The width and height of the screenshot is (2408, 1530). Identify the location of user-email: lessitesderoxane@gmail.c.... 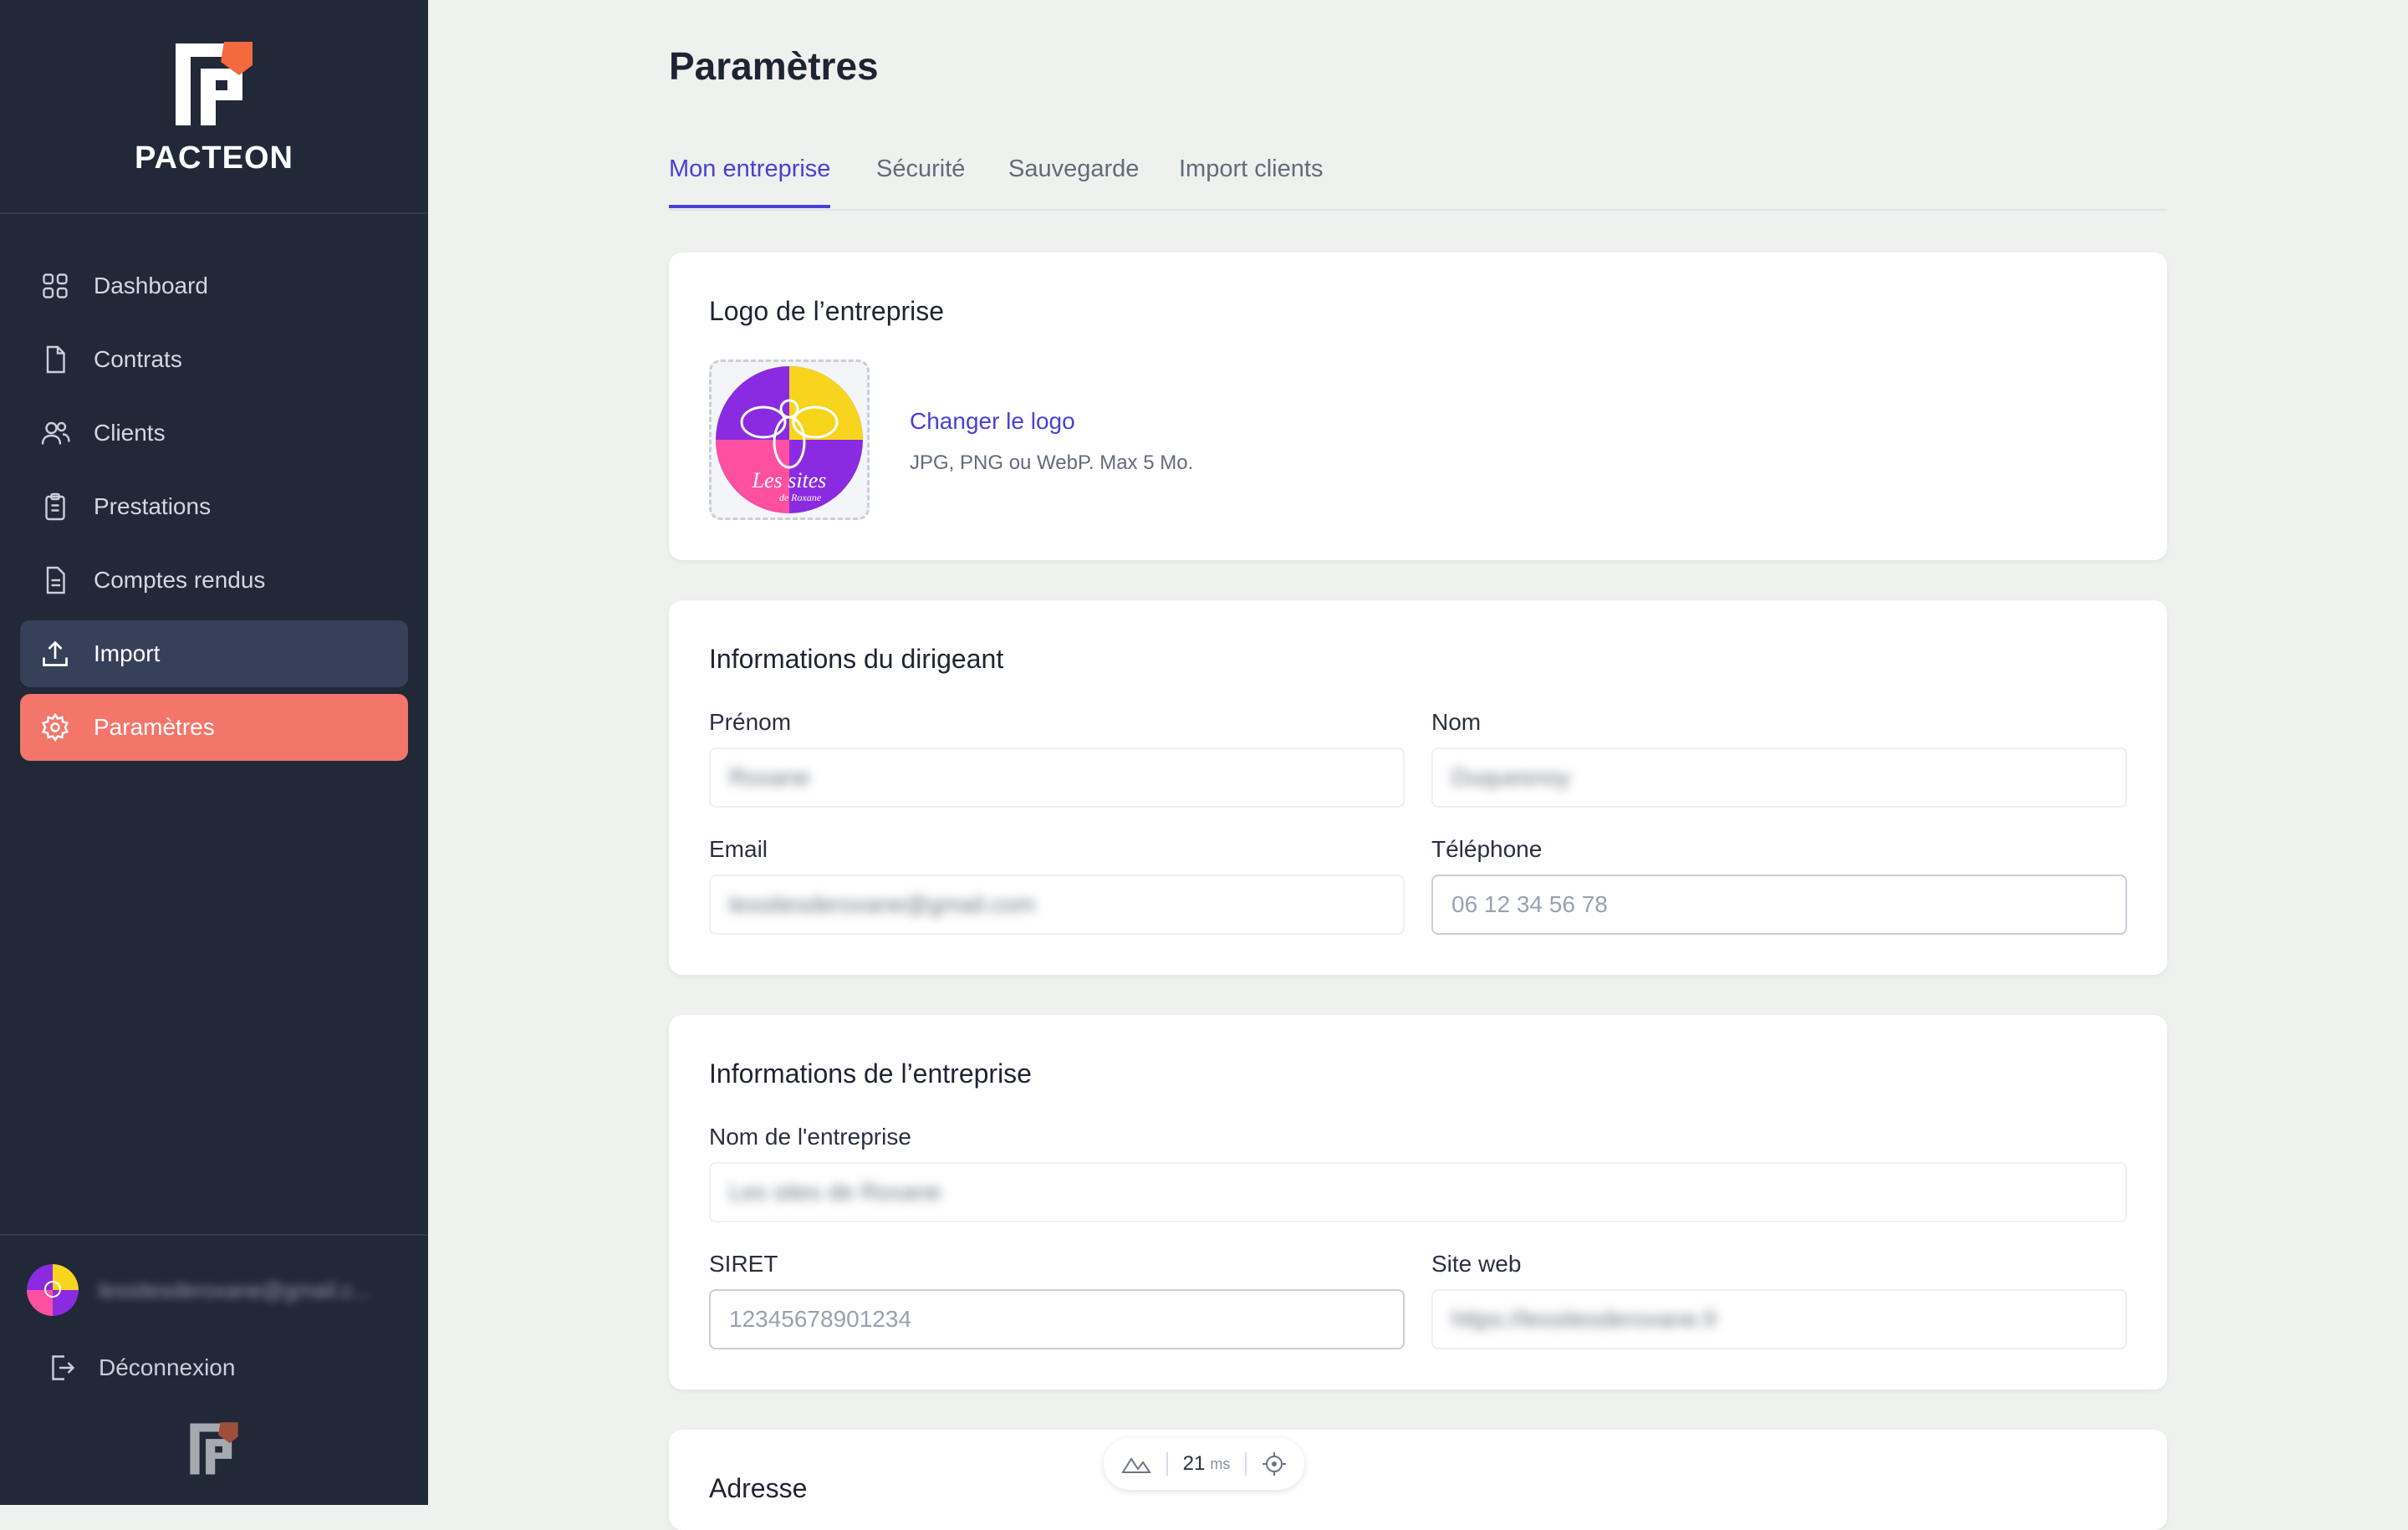
(235, 1290).